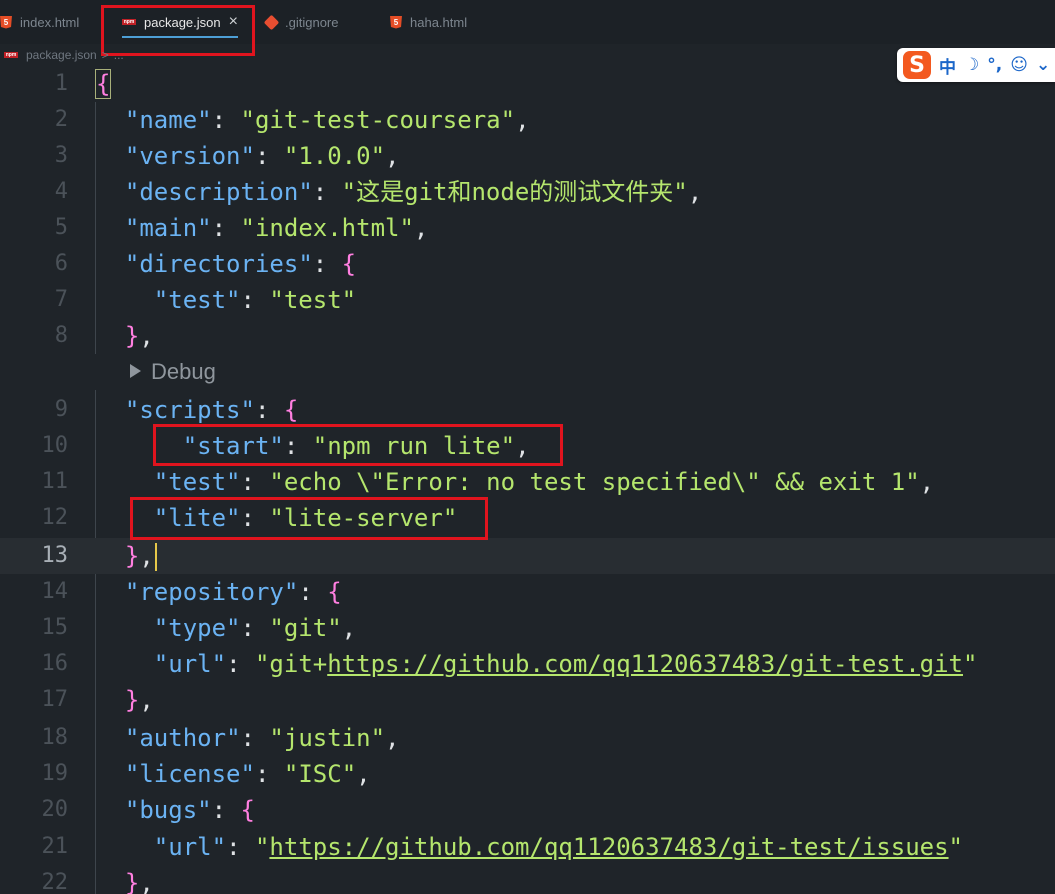  I want to click on tab-haha-html: 5 haha.html, so click(428, 22).